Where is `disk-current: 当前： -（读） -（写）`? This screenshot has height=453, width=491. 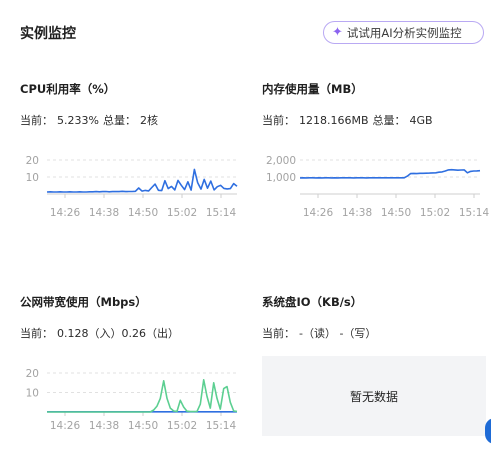 disk-current: 当前： -（读） -（写） is located at coordinates (319, 333).